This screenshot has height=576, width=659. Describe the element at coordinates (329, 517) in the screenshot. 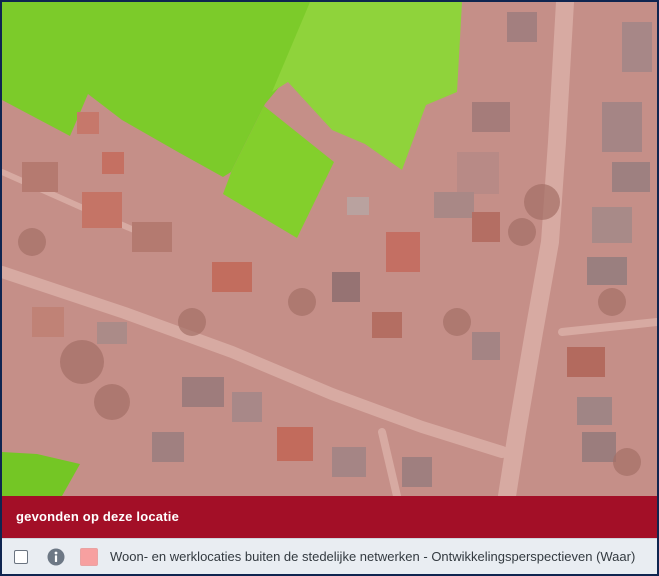

I see `result-header: gevonden op deze locatie` at that location.